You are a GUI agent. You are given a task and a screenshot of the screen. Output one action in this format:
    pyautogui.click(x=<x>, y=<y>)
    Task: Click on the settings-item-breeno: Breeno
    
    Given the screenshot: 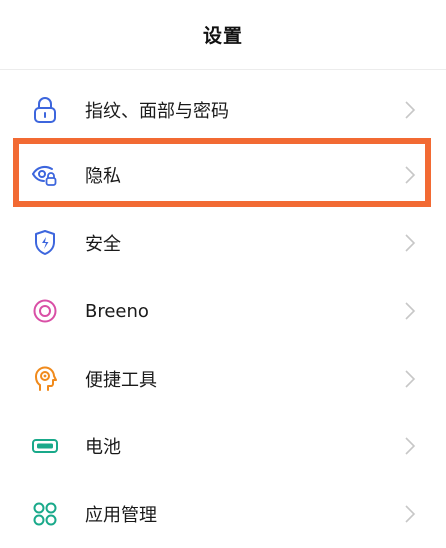 What is the action you would take?
    pyautogui.click(x=223, y=311)
    